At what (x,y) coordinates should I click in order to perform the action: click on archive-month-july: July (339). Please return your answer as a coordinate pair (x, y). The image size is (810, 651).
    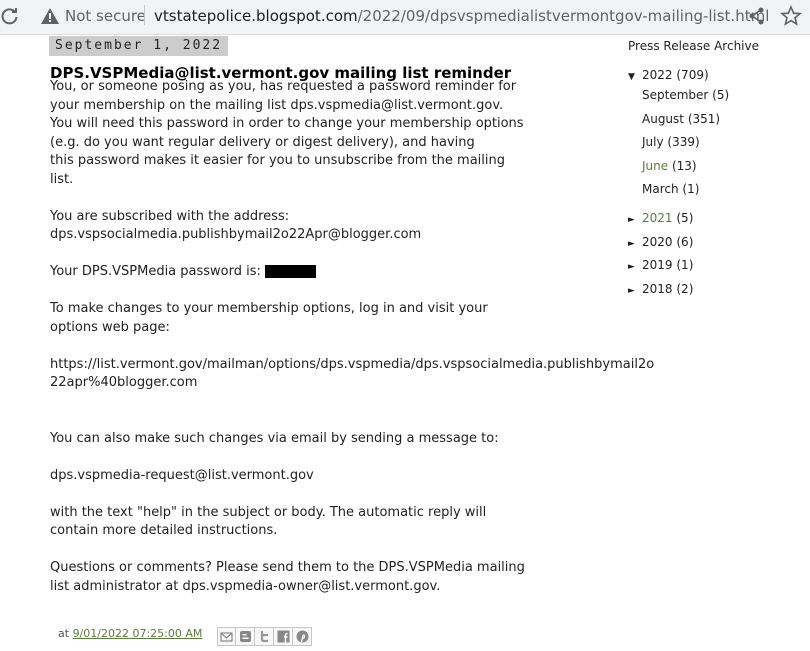
    Looking at the image, I should click on (671, 142).